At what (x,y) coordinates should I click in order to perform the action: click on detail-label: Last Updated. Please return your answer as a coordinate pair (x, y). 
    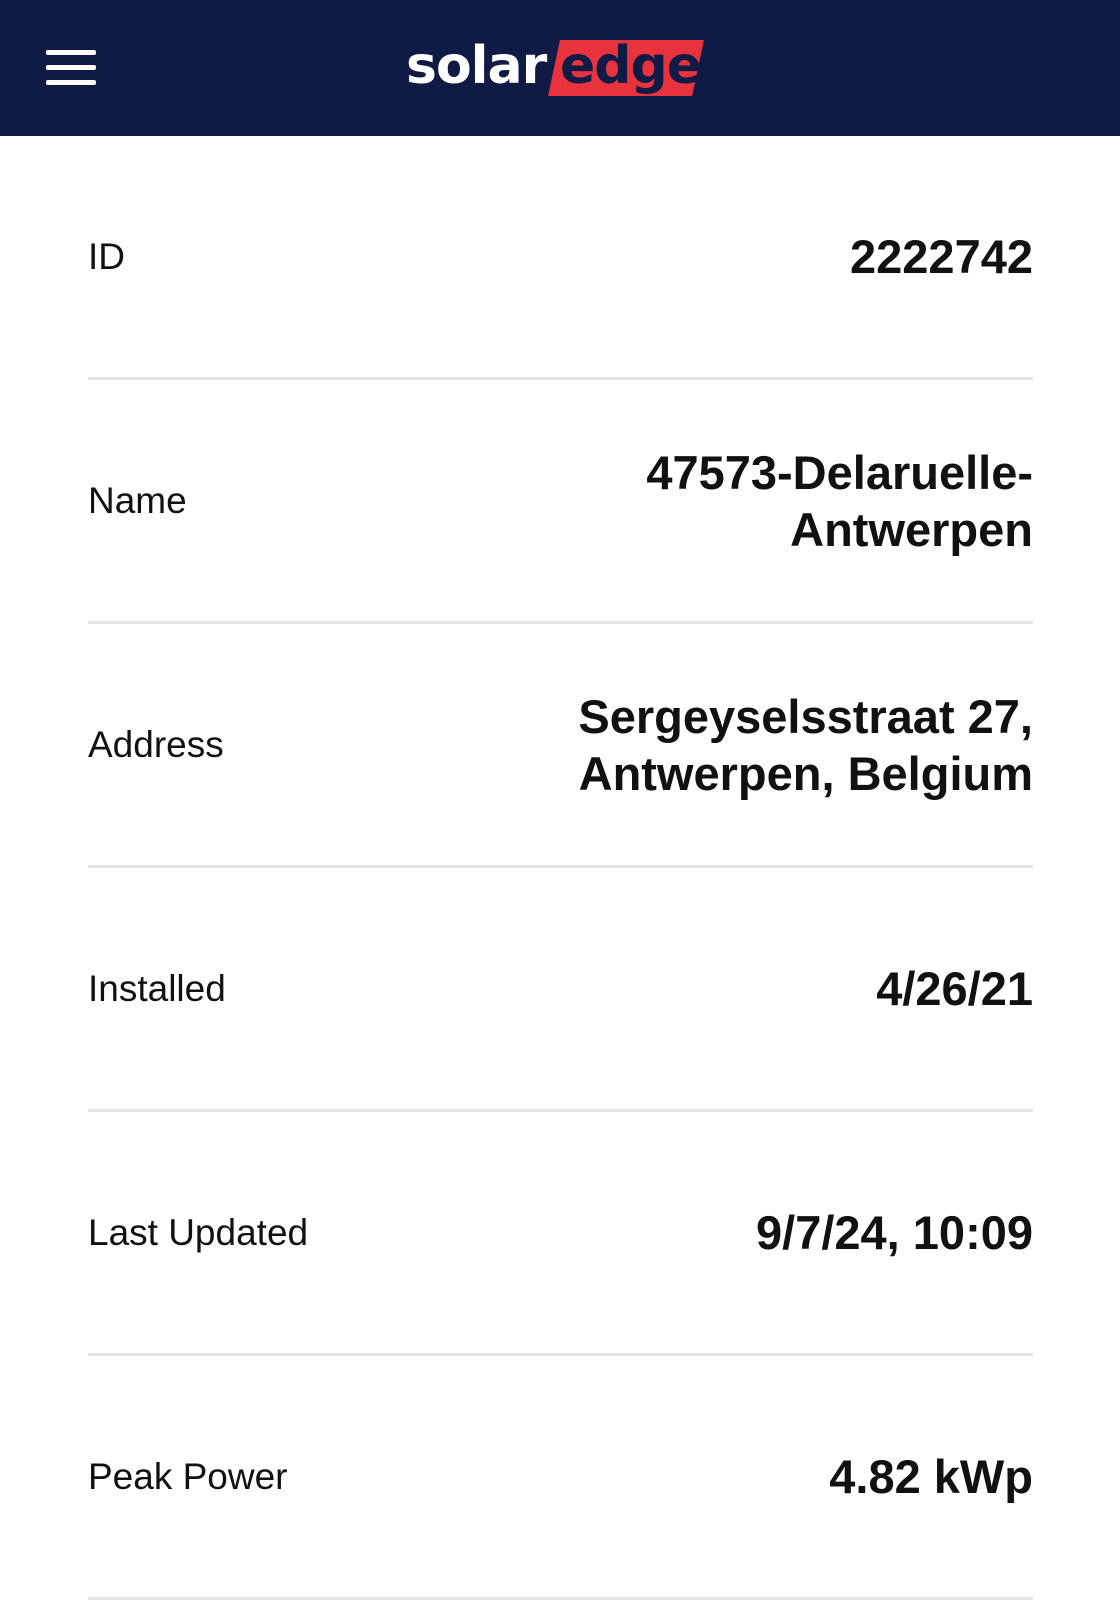
    Looking at the image, I should click on (198, 1232).